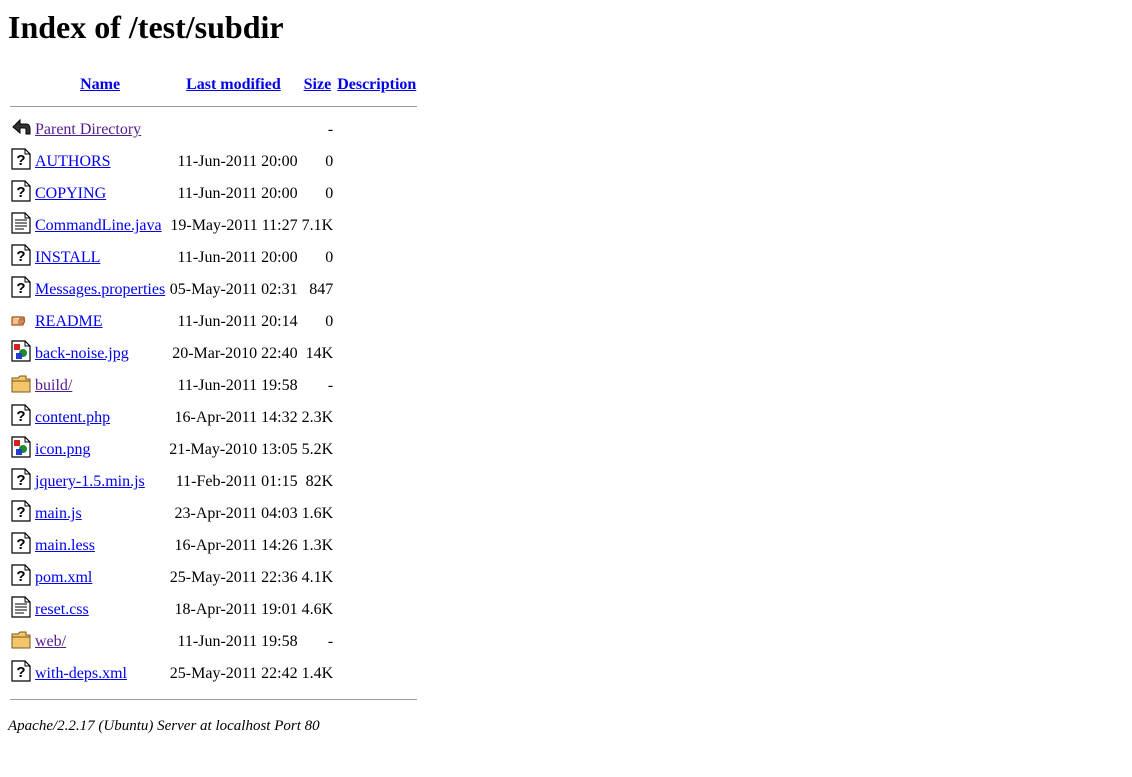 The image size is (1132, 777). What do you see at coordinates (237, 641) in the screenshot?
I see `last-modified-cell: 11-Jun-2011 19:58` at bounding box center [237, 641].